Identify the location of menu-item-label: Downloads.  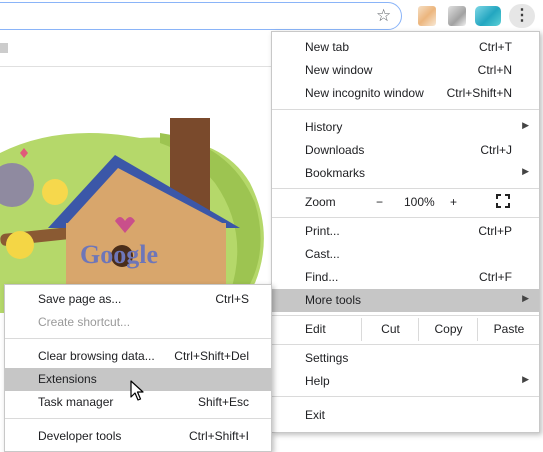
(335, 150).